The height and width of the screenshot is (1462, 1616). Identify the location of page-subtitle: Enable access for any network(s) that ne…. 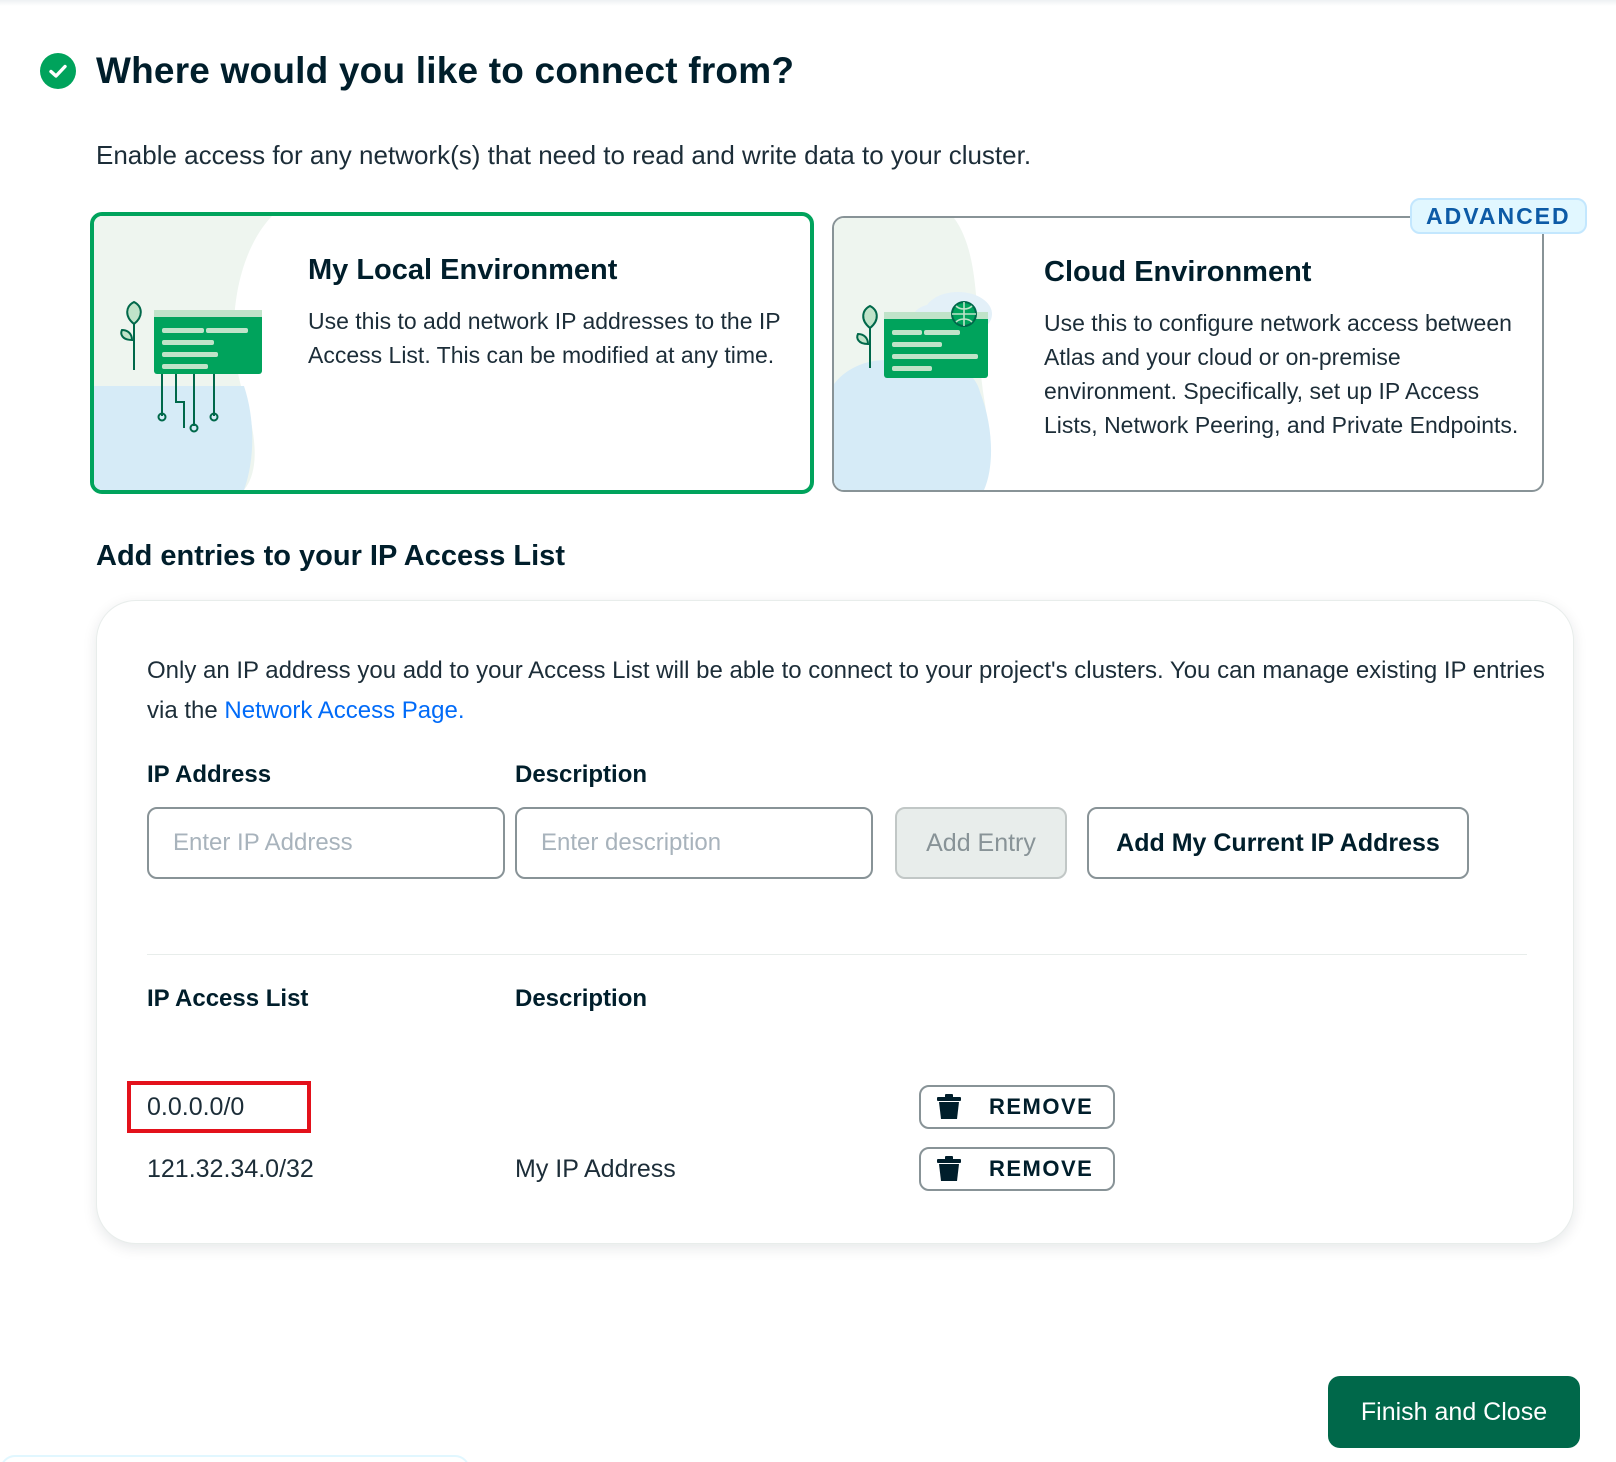
(564, 155).